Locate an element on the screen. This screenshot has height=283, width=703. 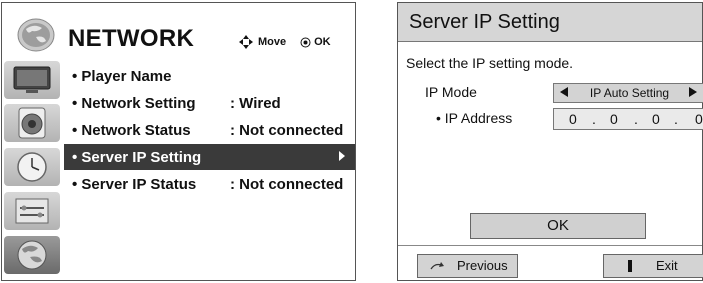
sidebar-item-time is located at coordinates (32, 167).